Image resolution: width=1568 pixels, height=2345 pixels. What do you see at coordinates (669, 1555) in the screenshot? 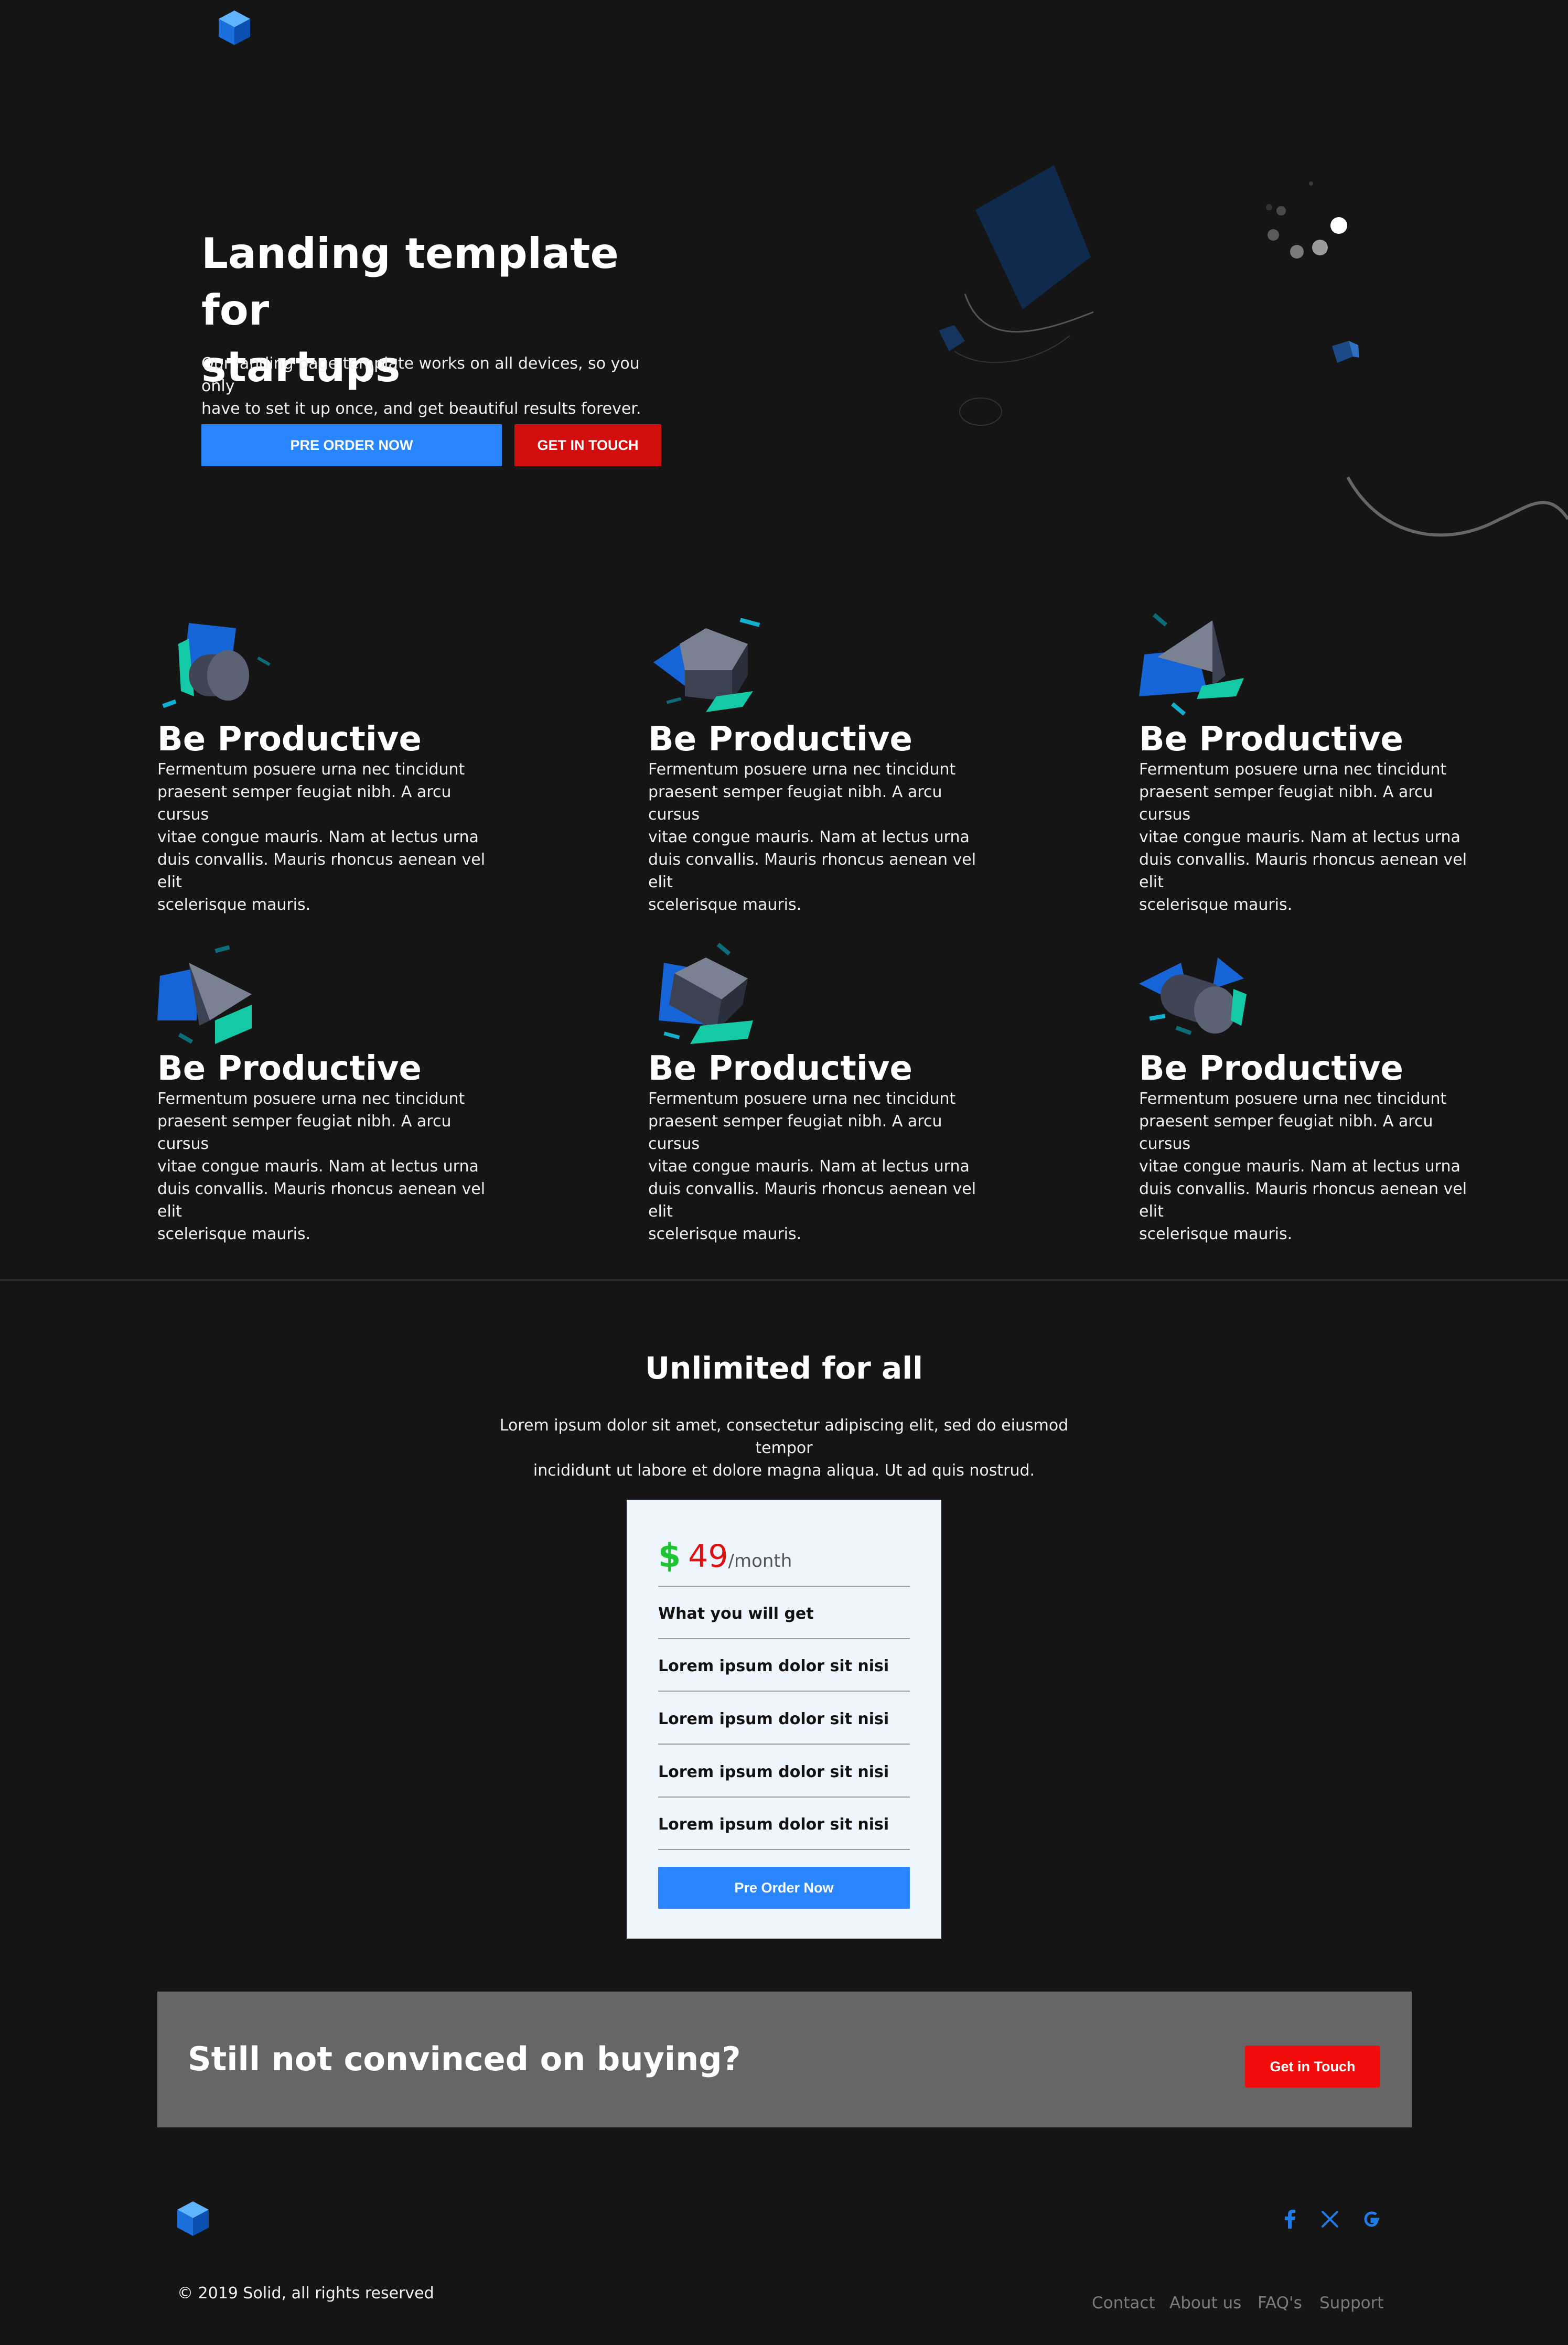
I see `price-currency: $` at bounding box center [669, 1555].